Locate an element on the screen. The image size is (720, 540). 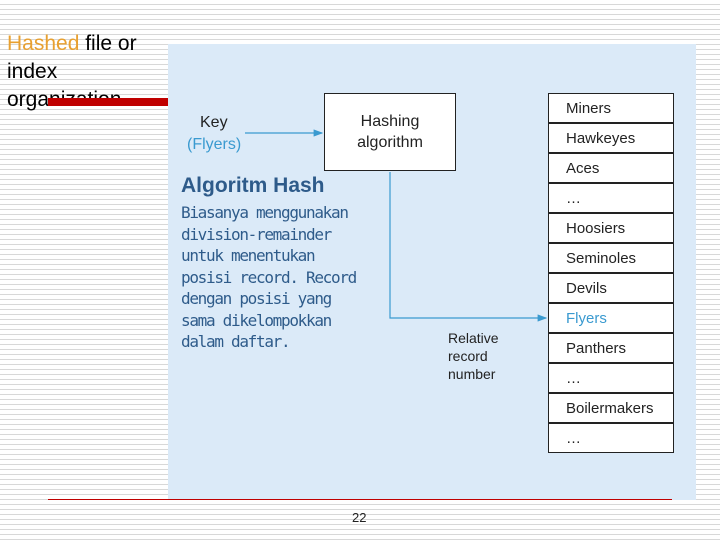
rrn-line3: number is located at coordinates (472, 374).